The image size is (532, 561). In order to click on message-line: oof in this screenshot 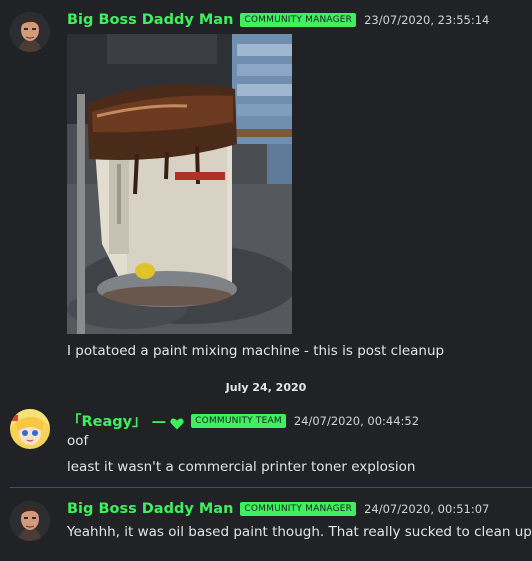, I will do `click(78, 441)`.